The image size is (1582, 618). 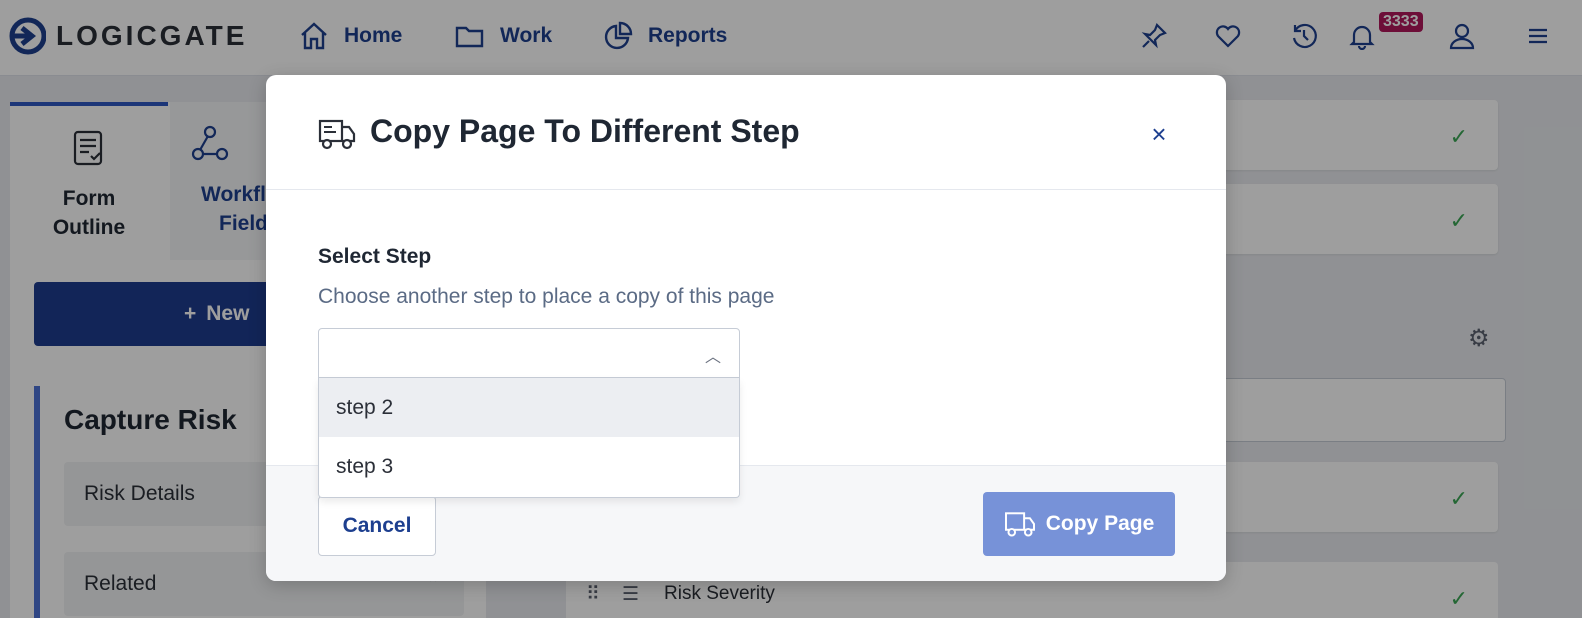 What do you see at coordinates (1100, 523) in the screenshot?
I see `copy-page-button-label: Copy Page` at bounding box center [1100, 523].